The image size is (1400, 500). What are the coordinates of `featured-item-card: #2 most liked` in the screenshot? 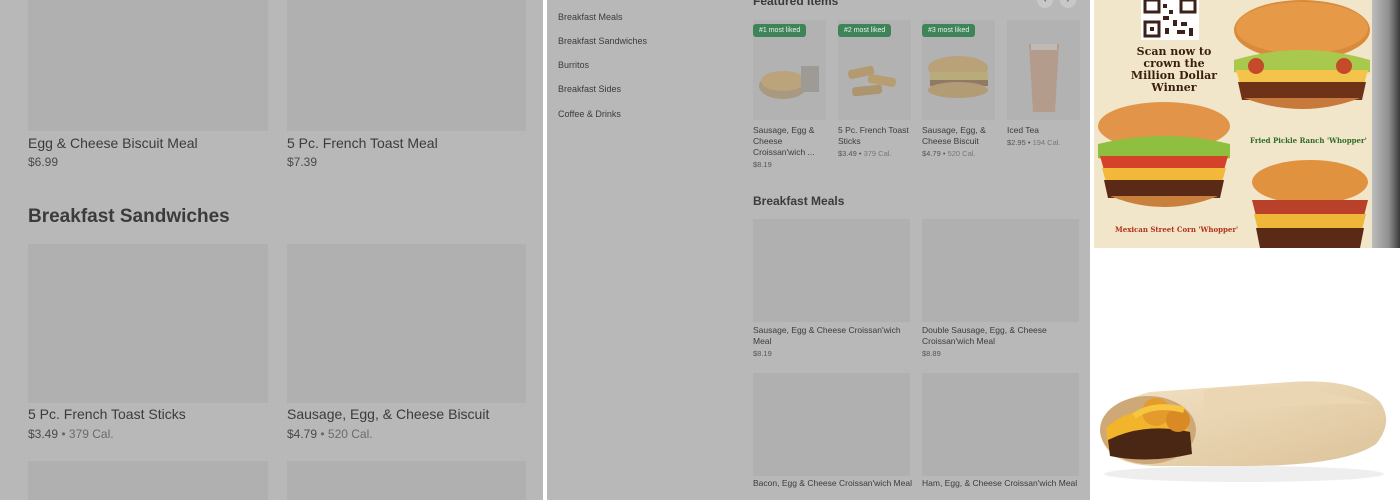 It's located at (874, 70).